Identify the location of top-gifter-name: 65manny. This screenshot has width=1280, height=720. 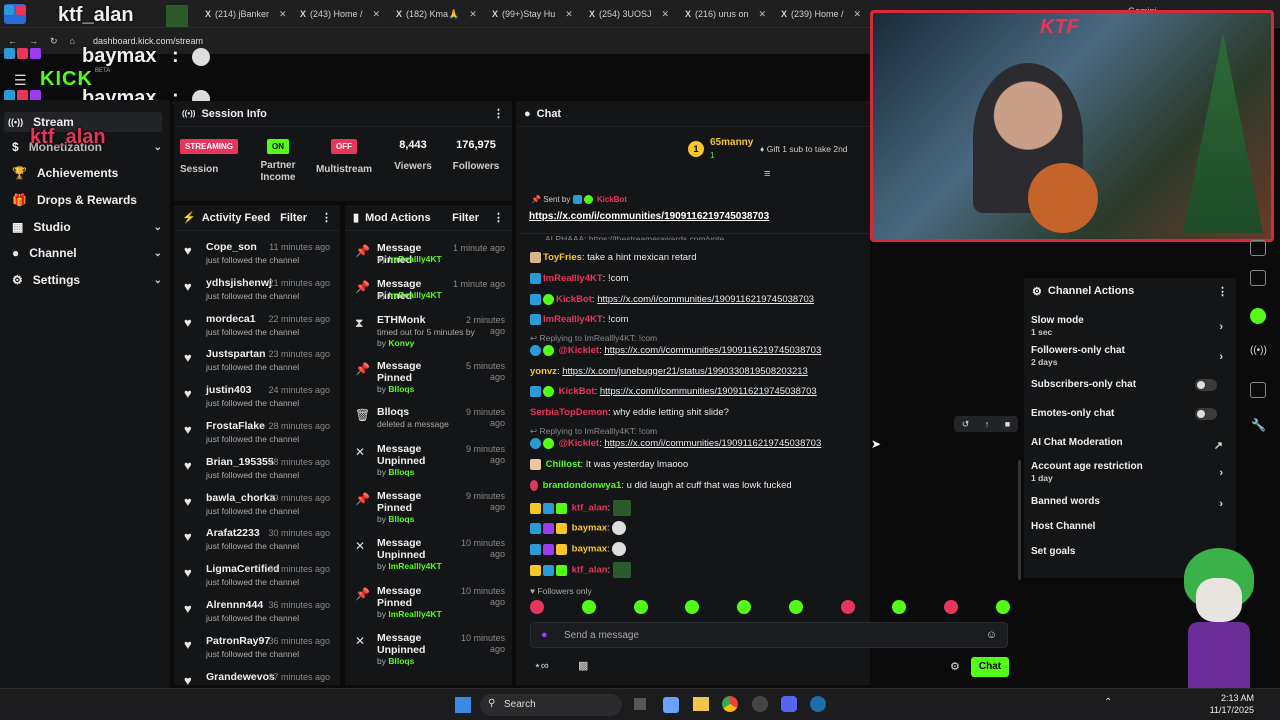
(731, 142).